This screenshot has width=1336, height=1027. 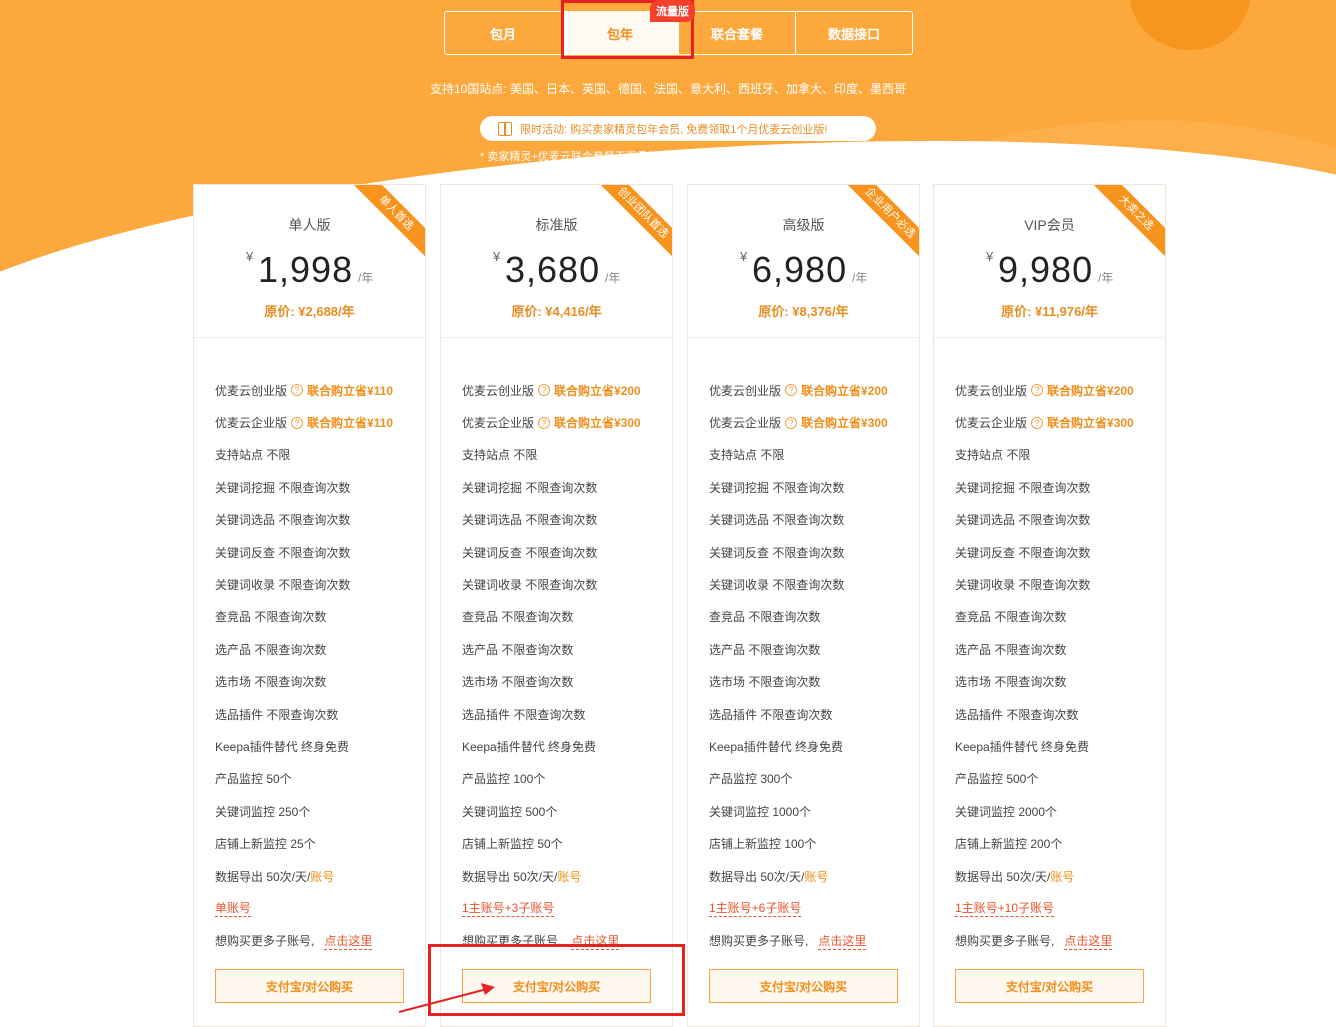 I want to click on feature-keepa: Keepa插件替代 终身免费, so click(x=1022, y=746).